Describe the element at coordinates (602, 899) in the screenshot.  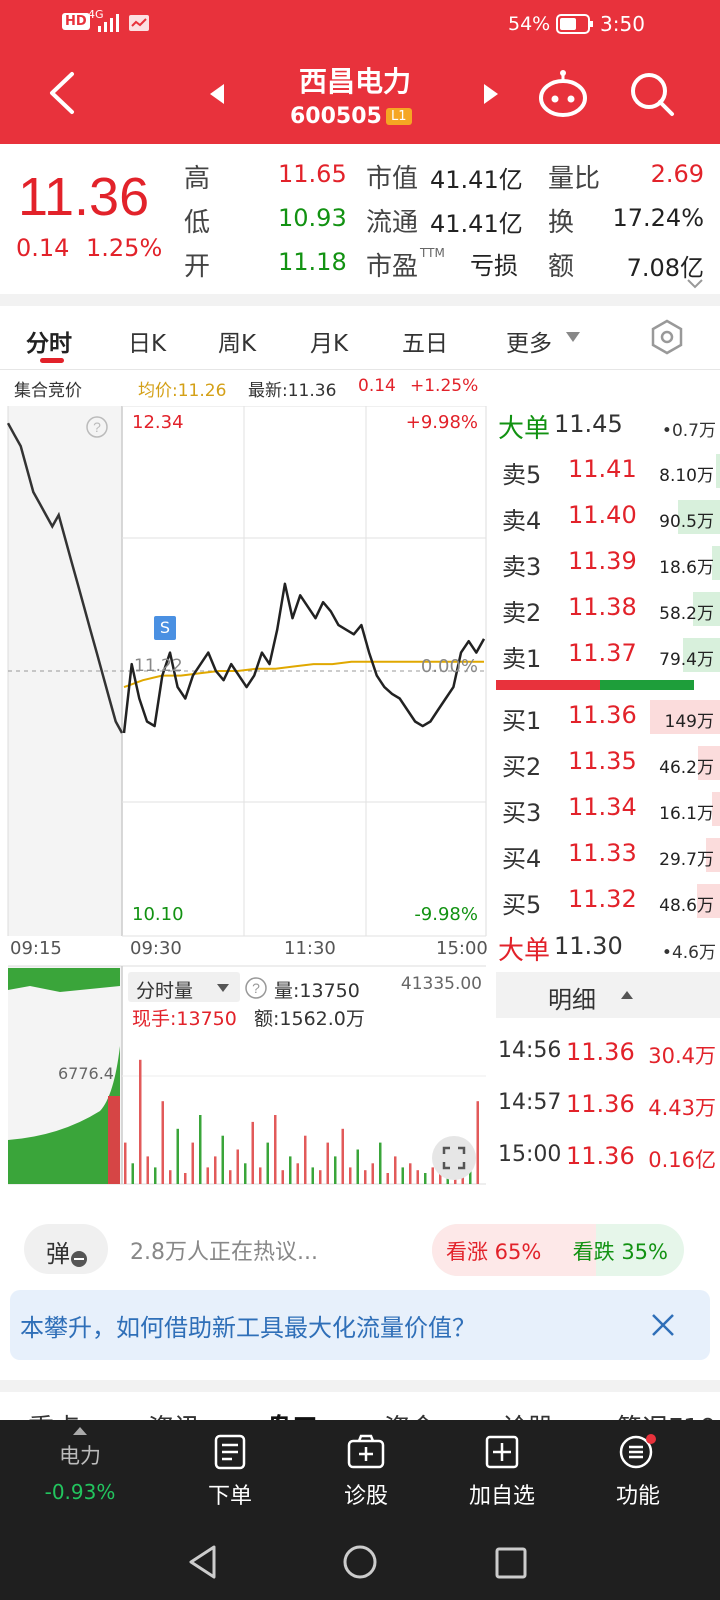
I see `bid-price: 11.32` at that location.